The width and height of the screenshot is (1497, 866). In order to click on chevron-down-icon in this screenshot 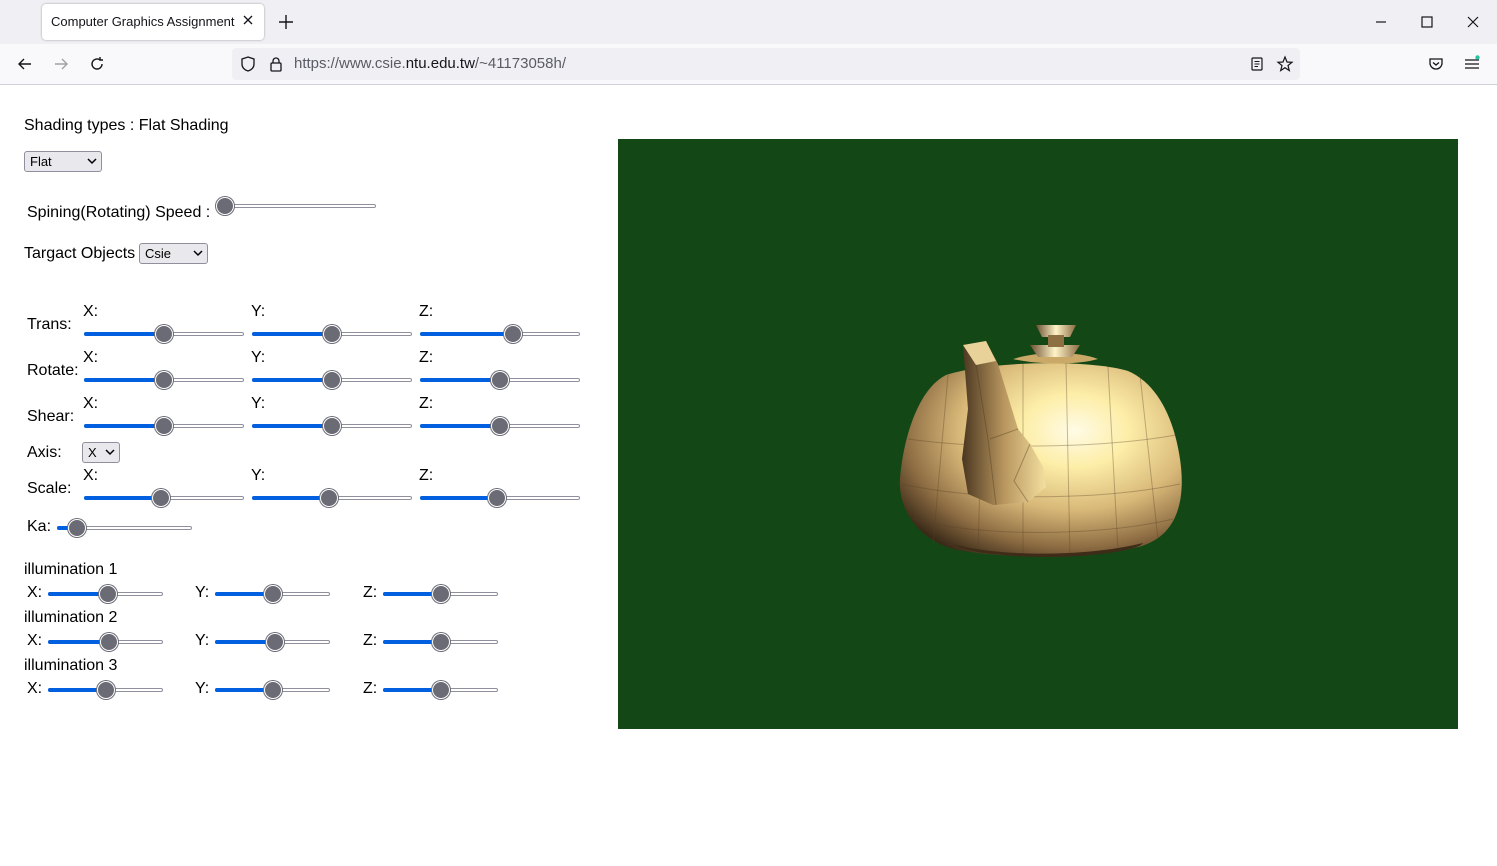, I will do `click(92, 161)`.